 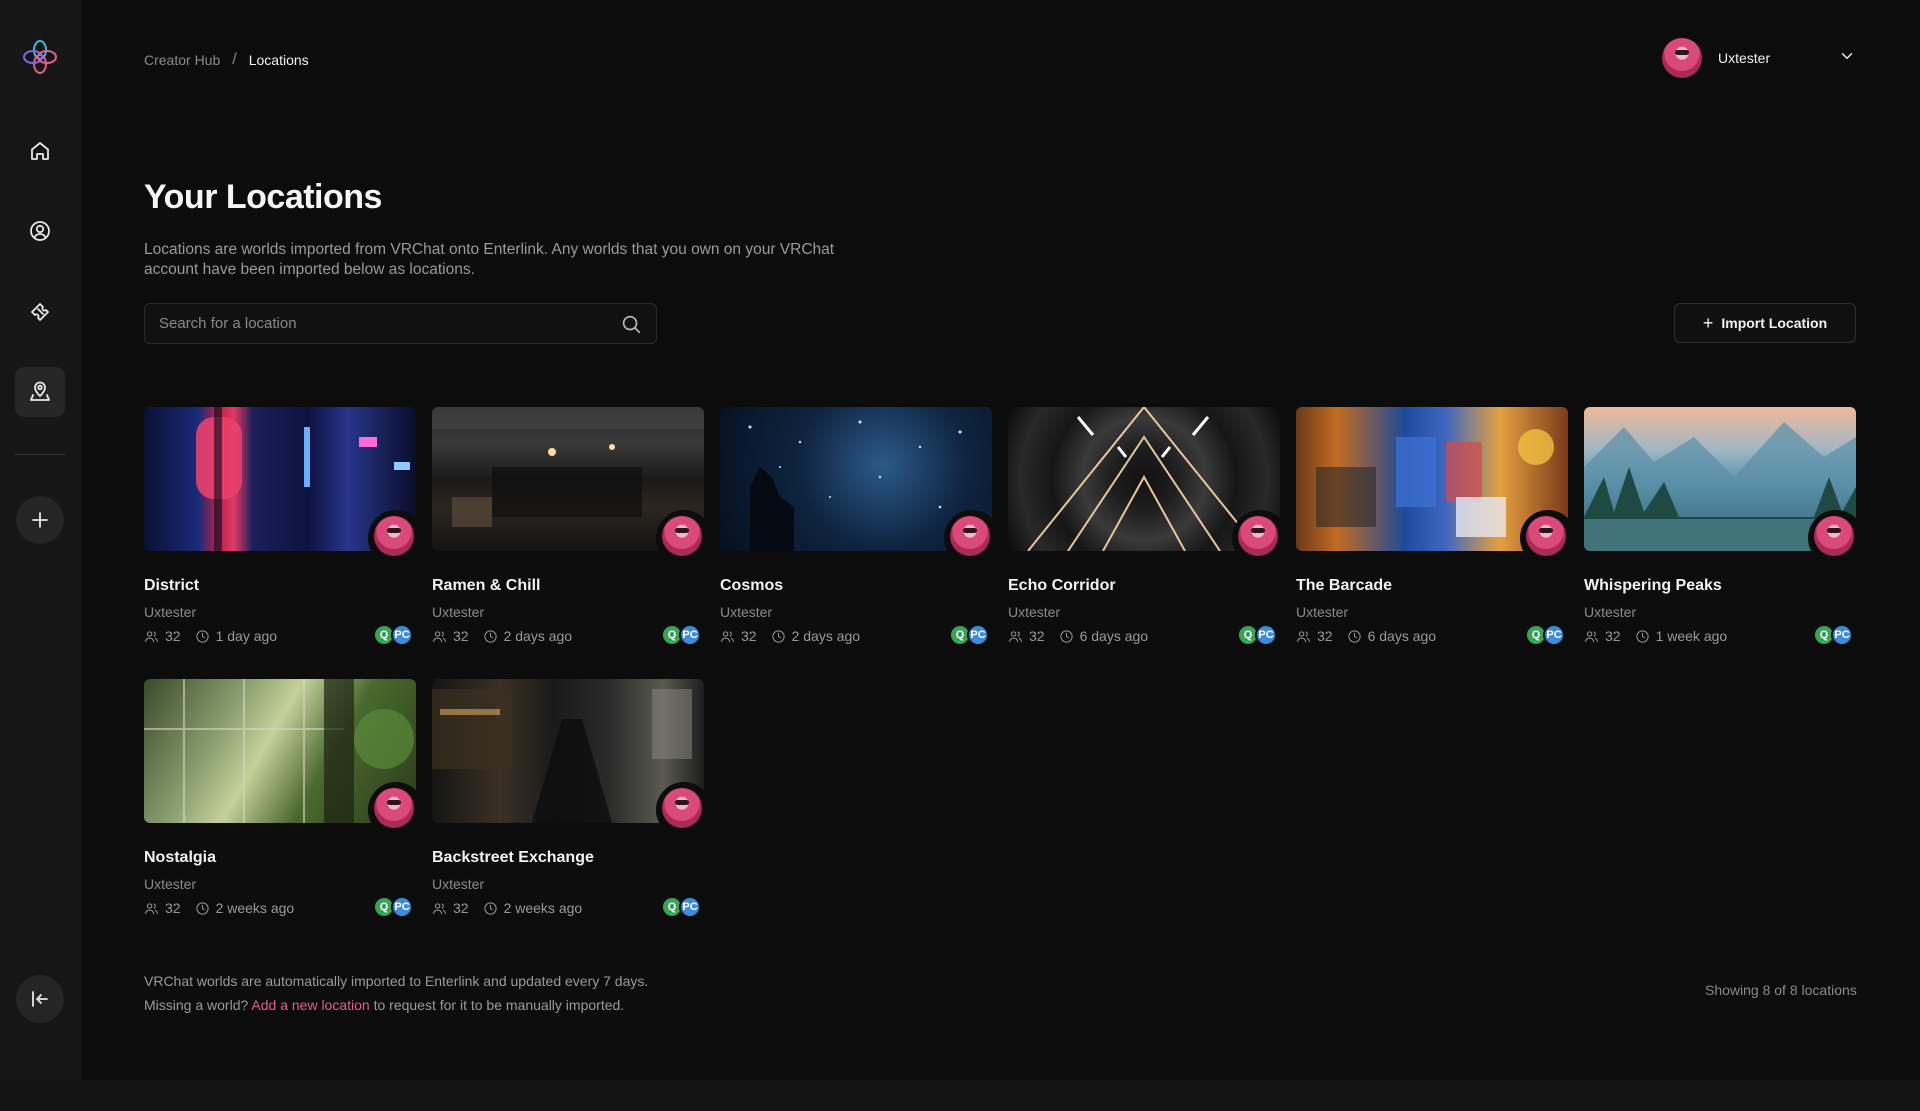 I want to click on location-pin-icon, so click(x=40, y=391).